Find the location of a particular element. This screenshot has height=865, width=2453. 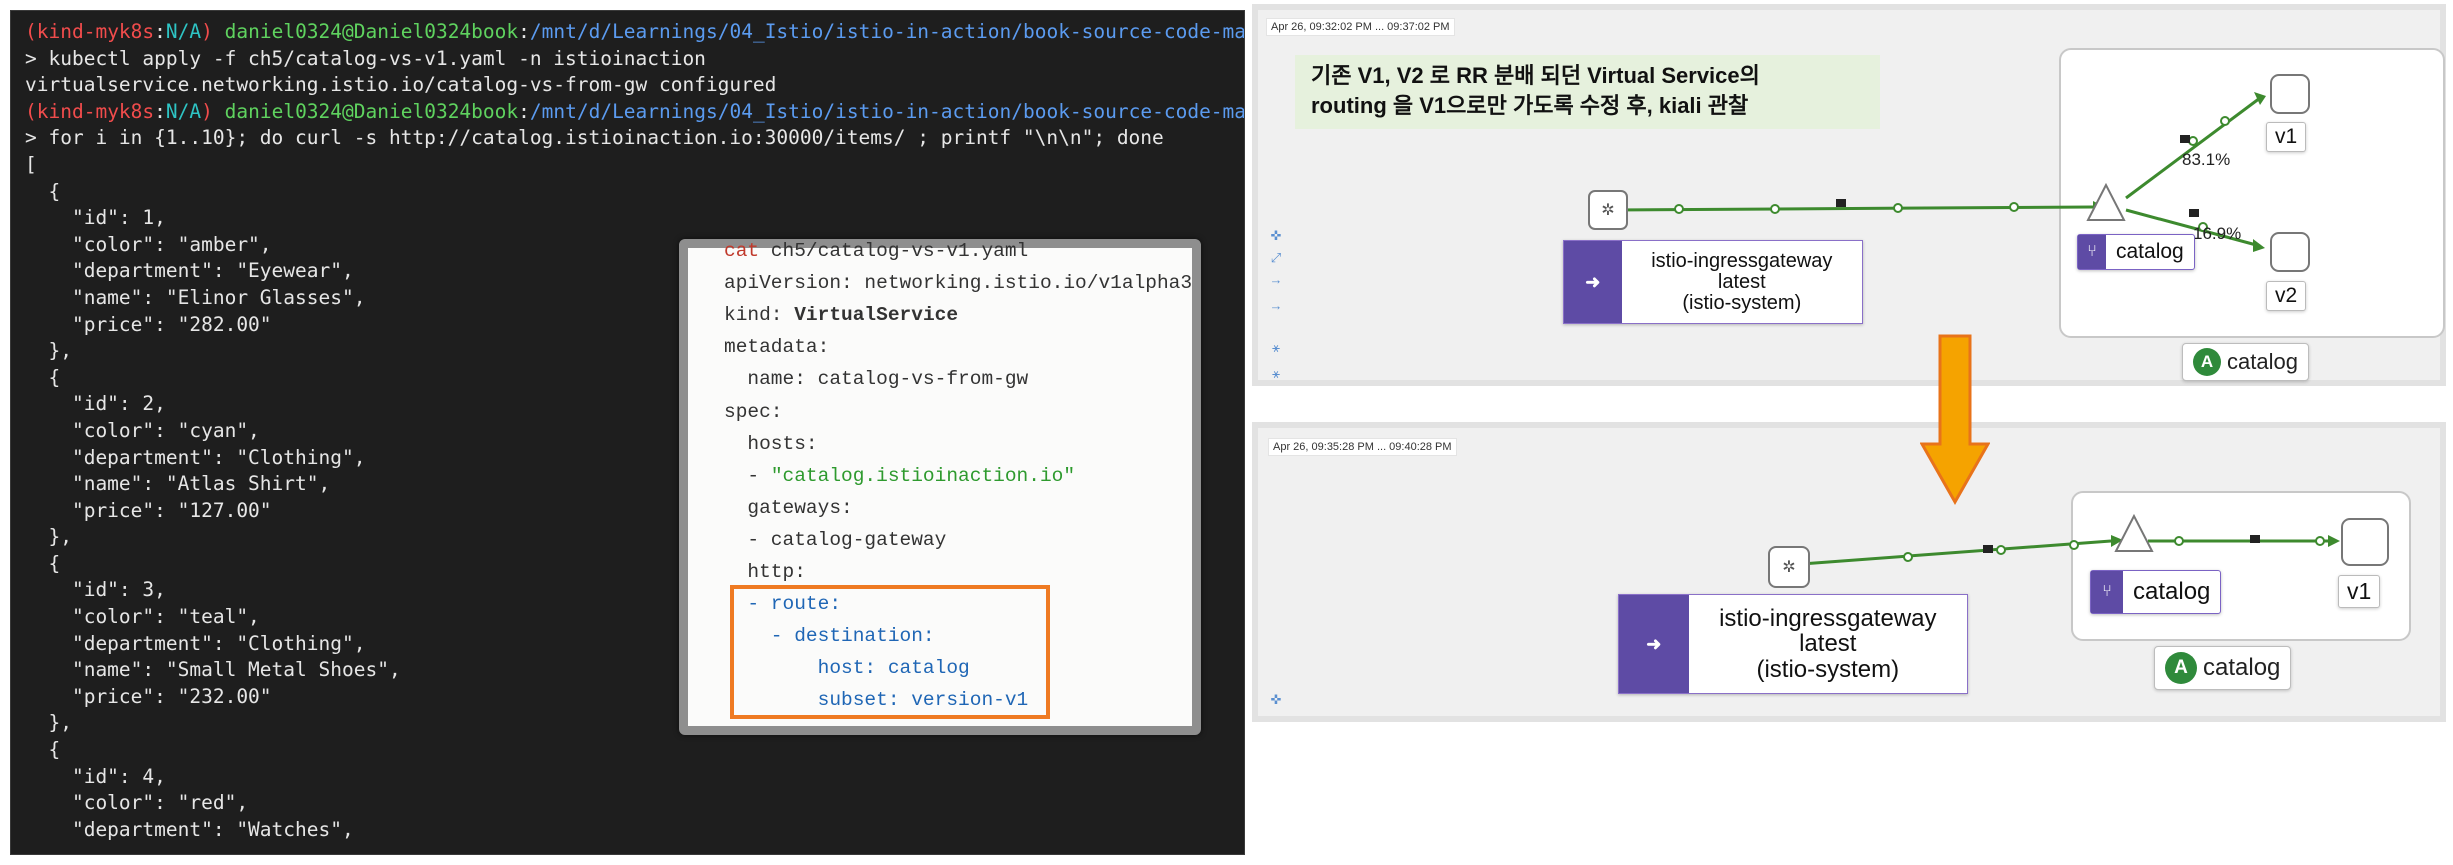

yaml-line: http: is located at coordinates (765, 572).